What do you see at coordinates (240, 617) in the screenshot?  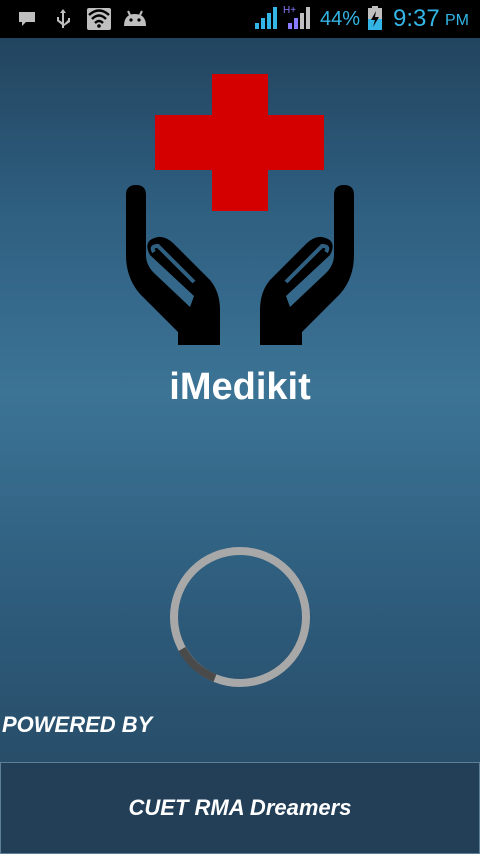 I see `loading-spinner` at bounding box center [240, 617].